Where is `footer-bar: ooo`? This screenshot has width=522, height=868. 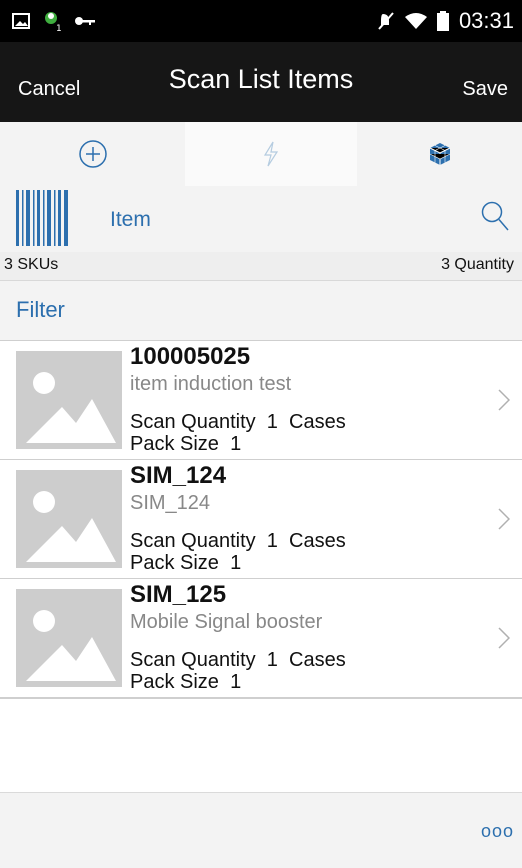
footer-bar: ooo is located at coordinates (261, 830).